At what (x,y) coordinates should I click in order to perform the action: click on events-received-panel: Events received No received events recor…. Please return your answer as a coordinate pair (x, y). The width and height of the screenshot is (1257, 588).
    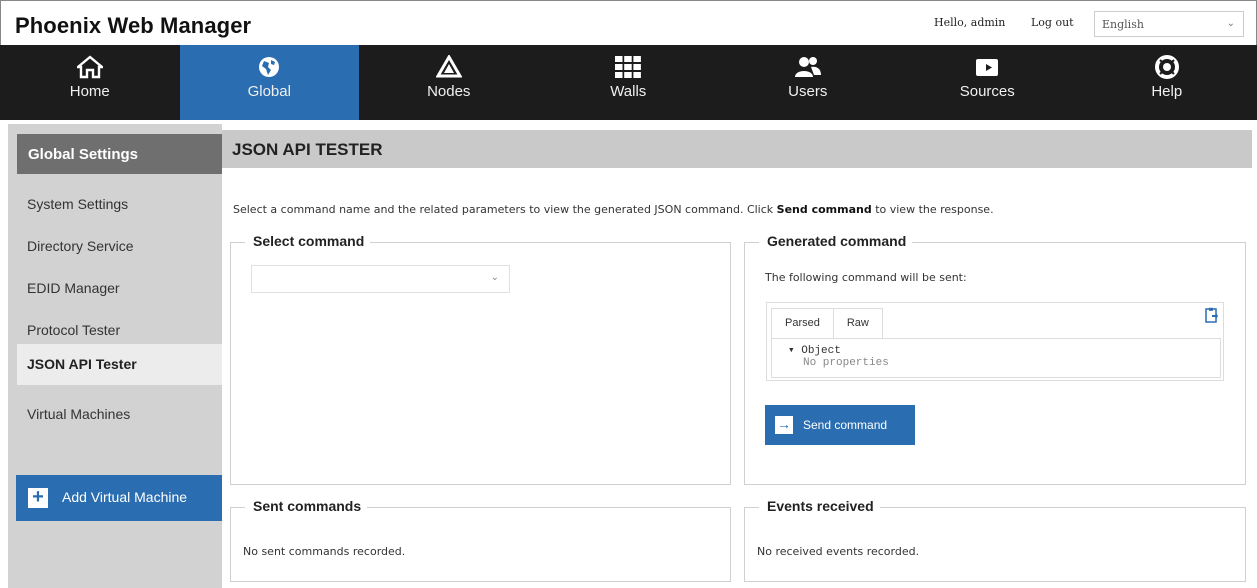
    Looking at the image, I should click on (995, 540).